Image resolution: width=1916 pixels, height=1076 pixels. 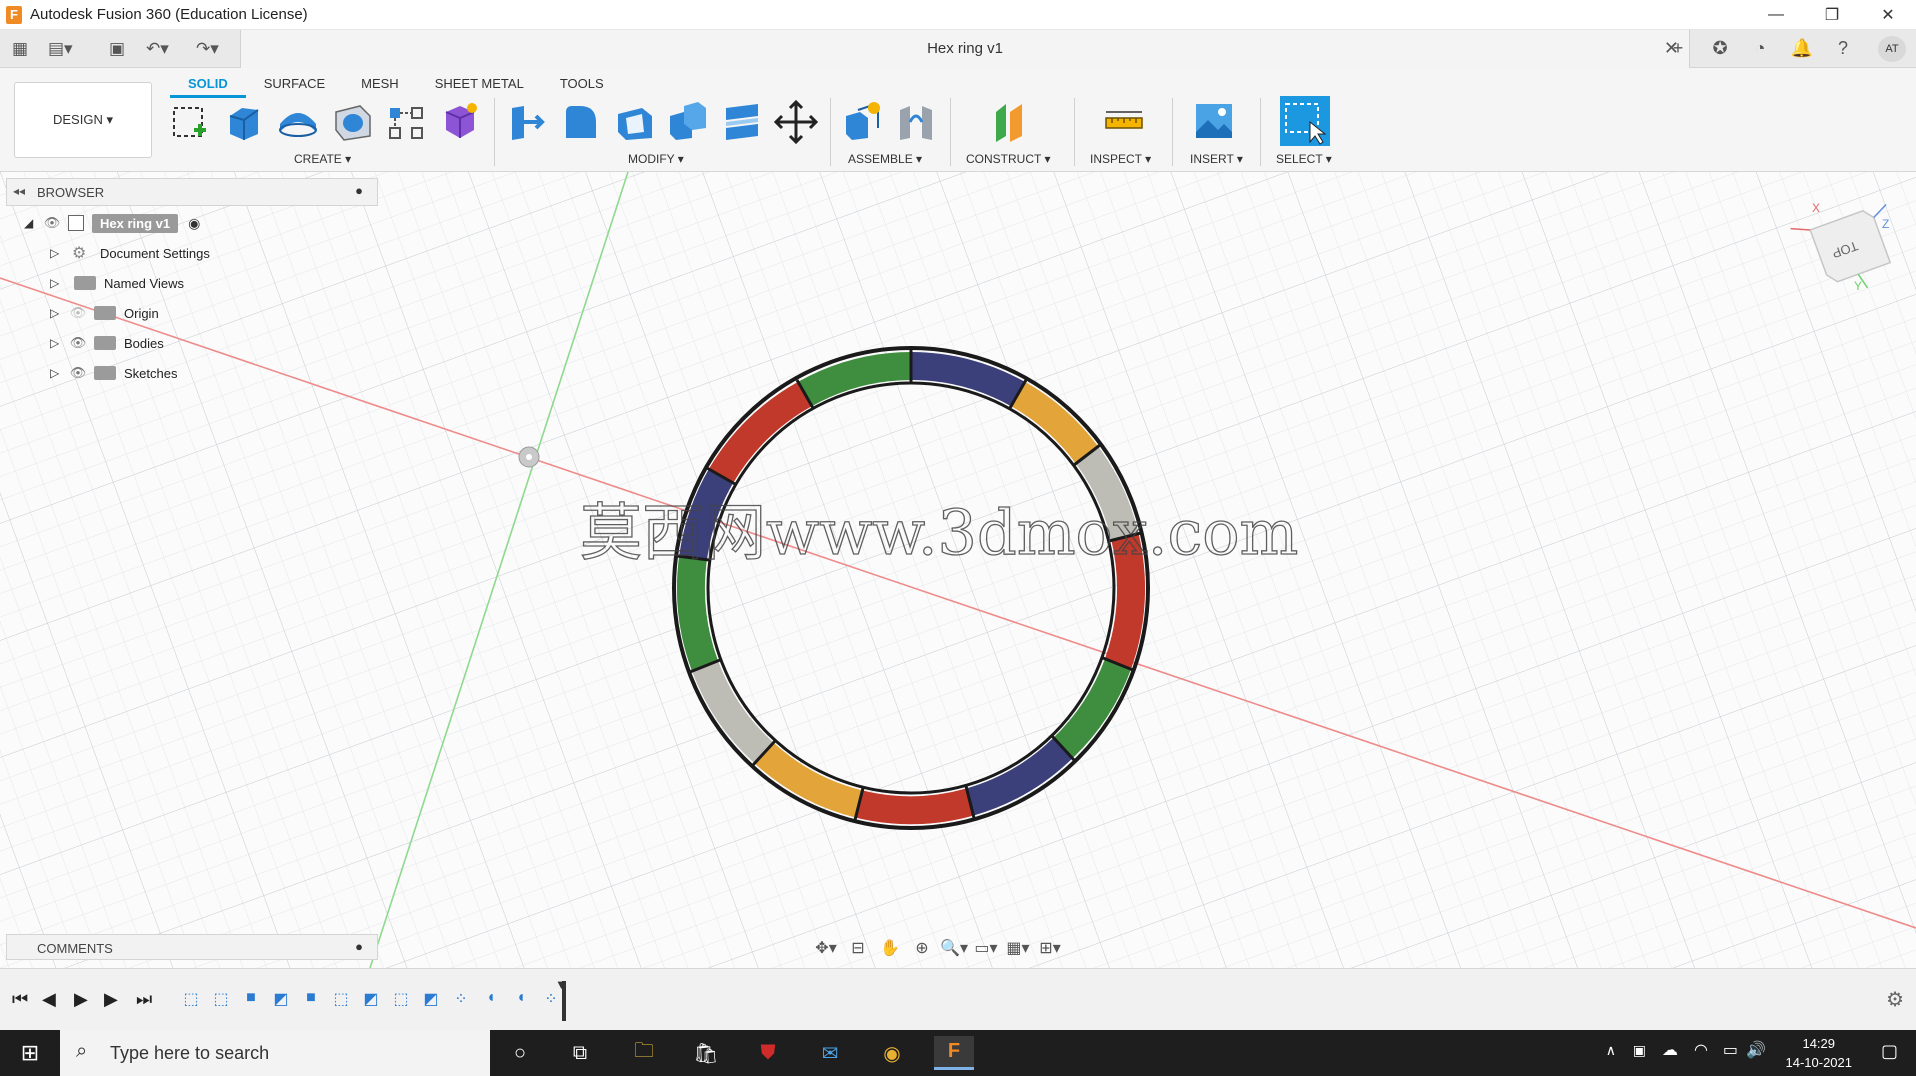 What do you see at coordinates (33, 223) in the screenshot?
I see `expand-triangle-icon: ◢` at bounding box center [33, 223].